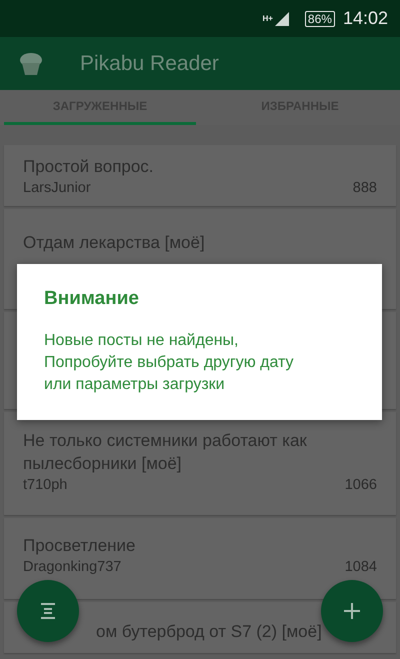  Describe the element at coordinates (281, 19) in the screenshot. I see `signal-icon` at that location.